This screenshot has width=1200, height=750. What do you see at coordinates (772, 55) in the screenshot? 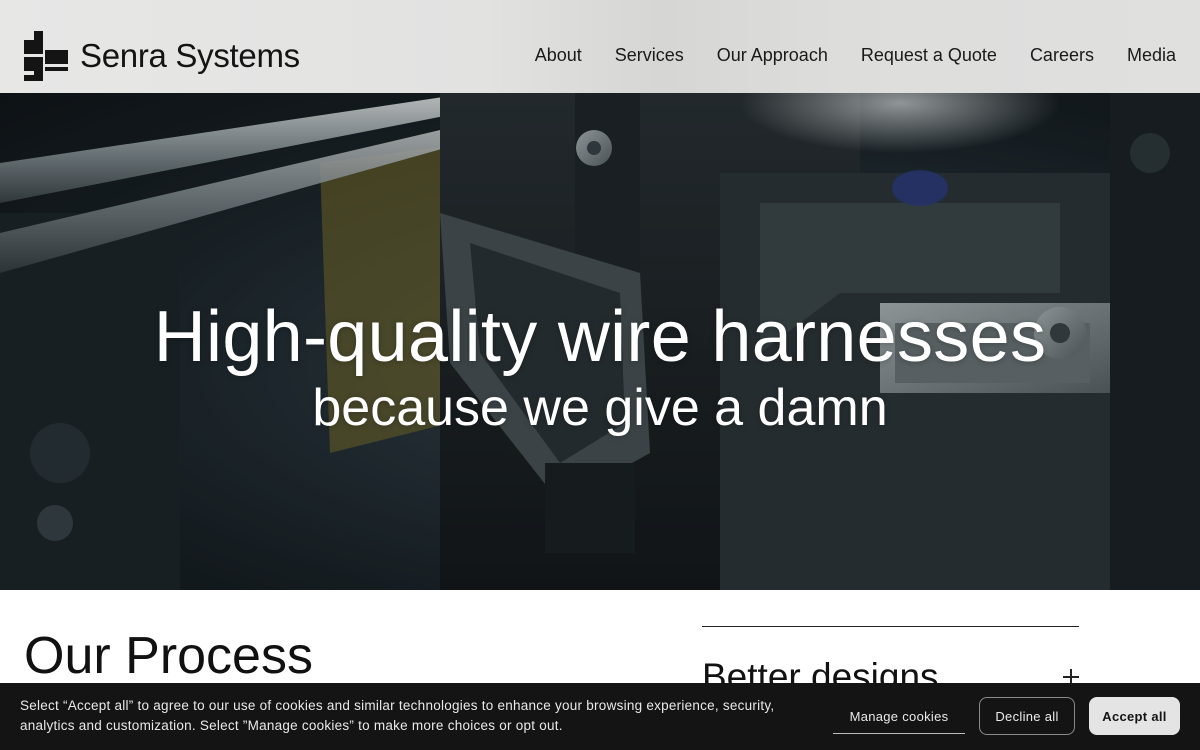
I see `nav-our-approach: Our Approach` at bounding box center [772, 55].